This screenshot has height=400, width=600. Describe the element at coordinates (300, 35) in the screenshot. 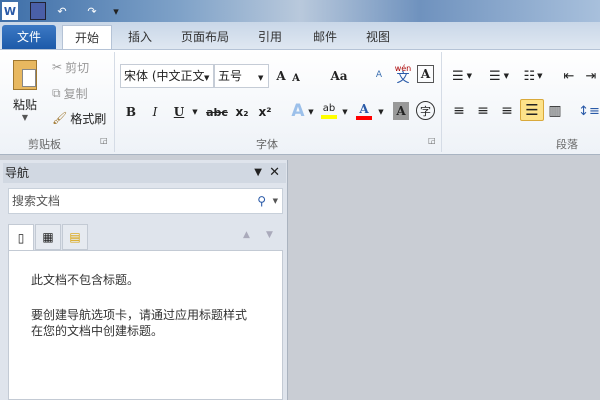

I see `ribbon-tabs: 文件 开始 插入 页面布局 引用 邮件 视图` at that location.